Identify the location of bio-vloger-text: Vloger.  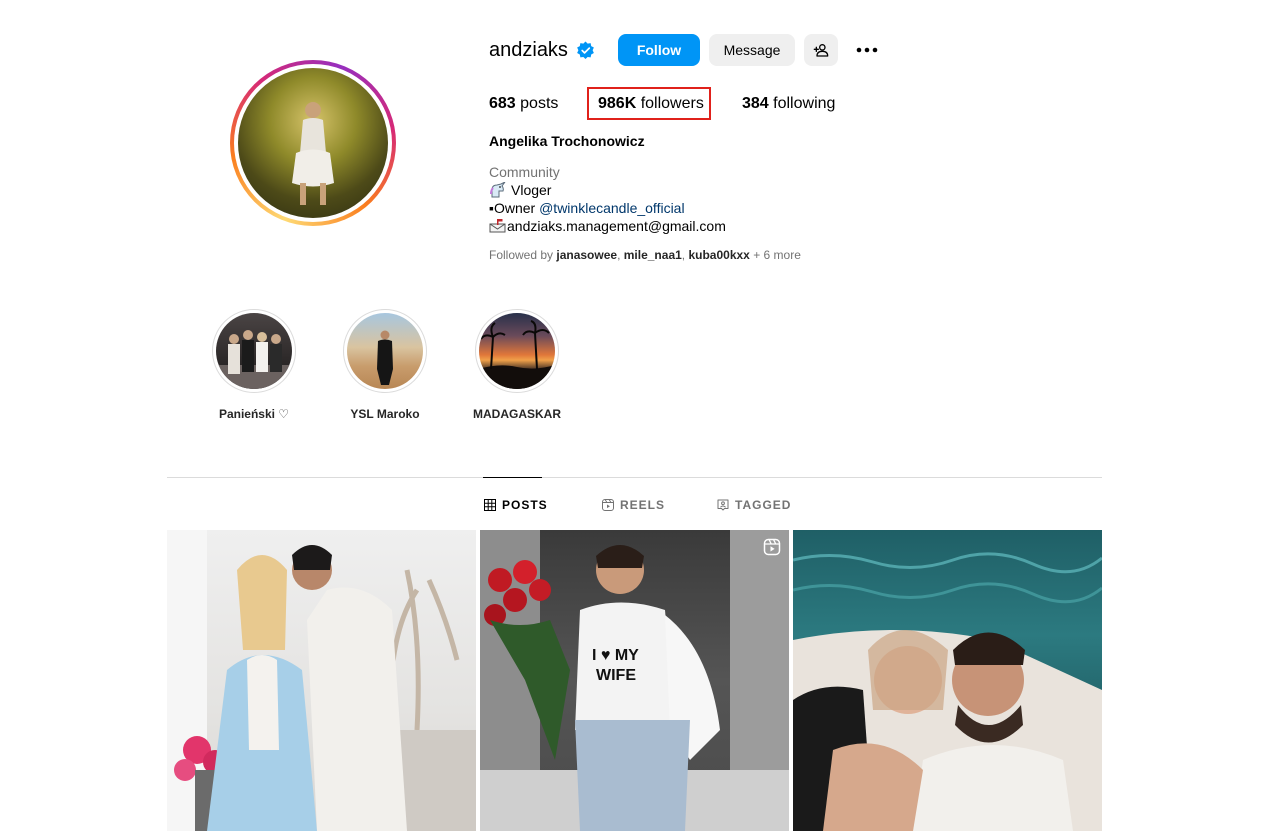
(531, 190).